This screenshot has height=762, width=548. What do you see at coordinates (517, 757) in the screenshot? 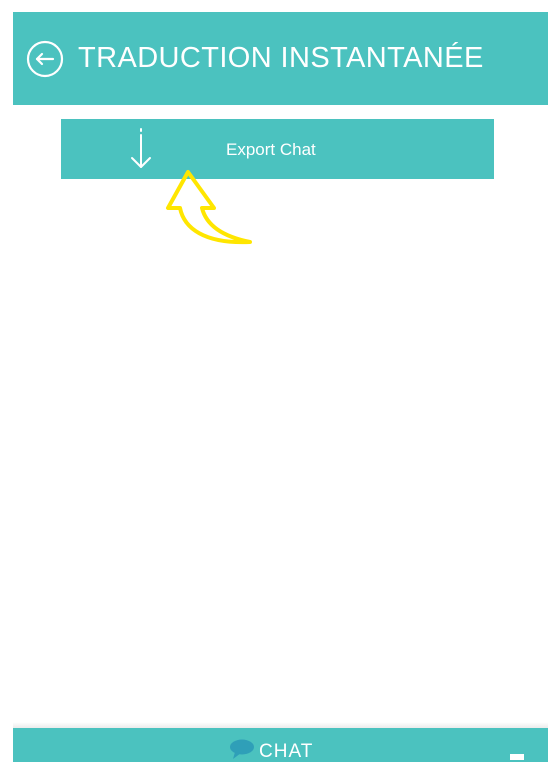
I see `minimize-icon` at bounding box center [517, 757].